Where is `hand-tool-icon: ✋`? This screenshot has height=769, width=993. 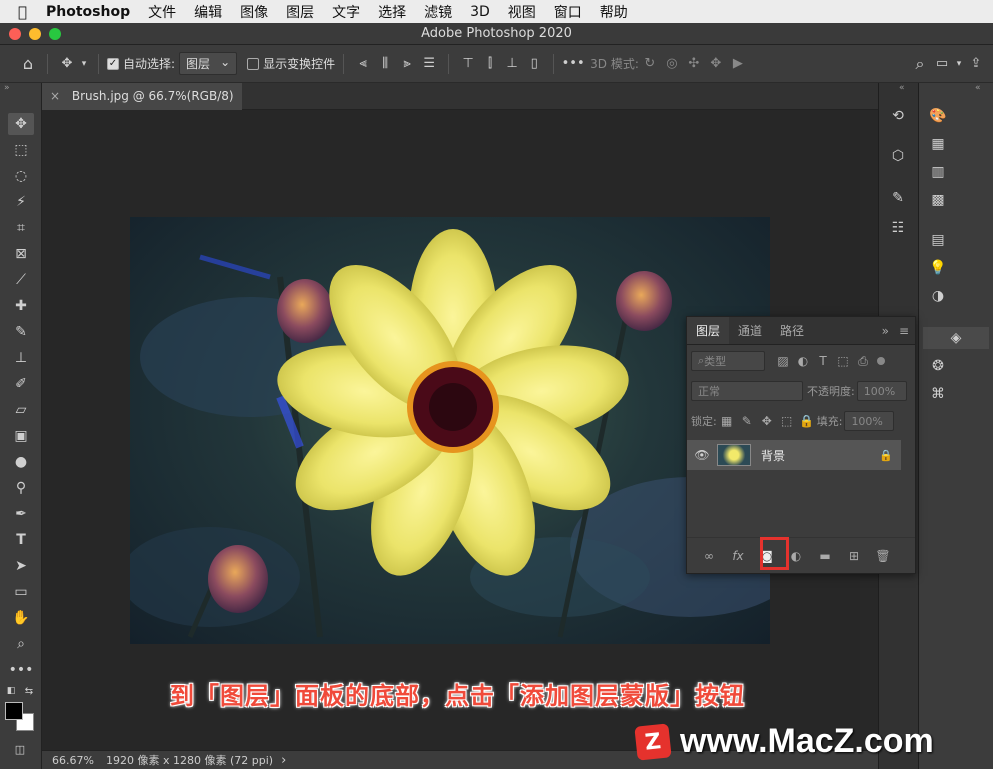 hand-tool-icon: ✋ is located at coordinates (21, 618).